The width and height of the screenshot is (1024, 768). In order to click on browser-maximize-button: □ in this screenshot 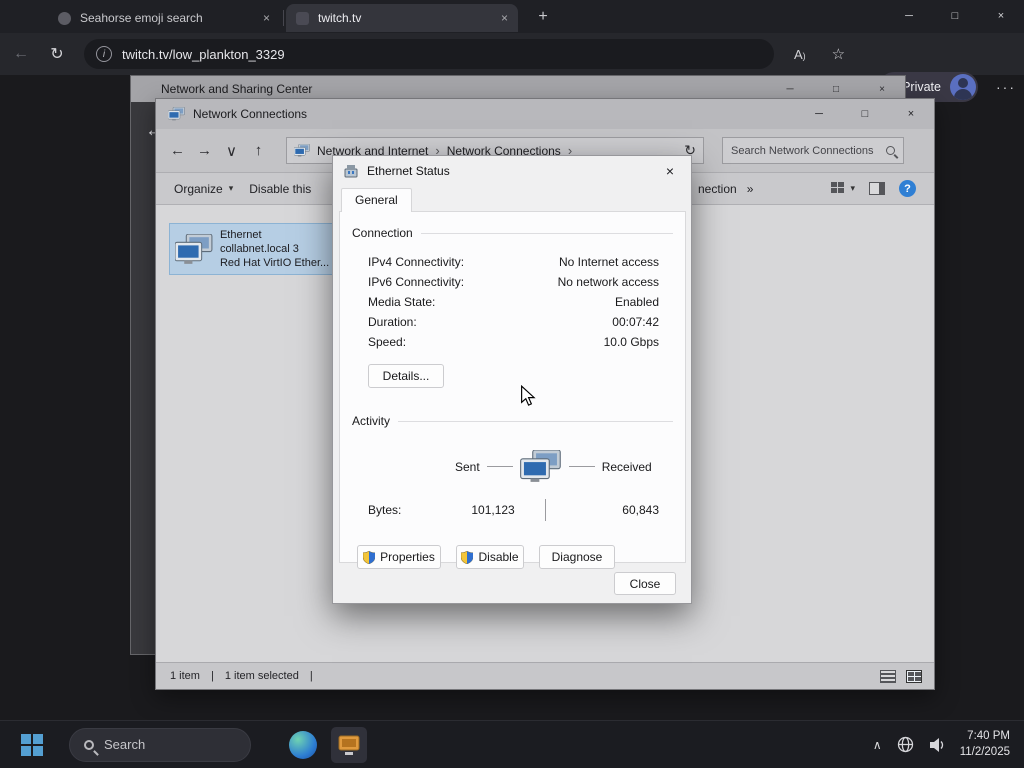, I will do `click(955, 16)`.